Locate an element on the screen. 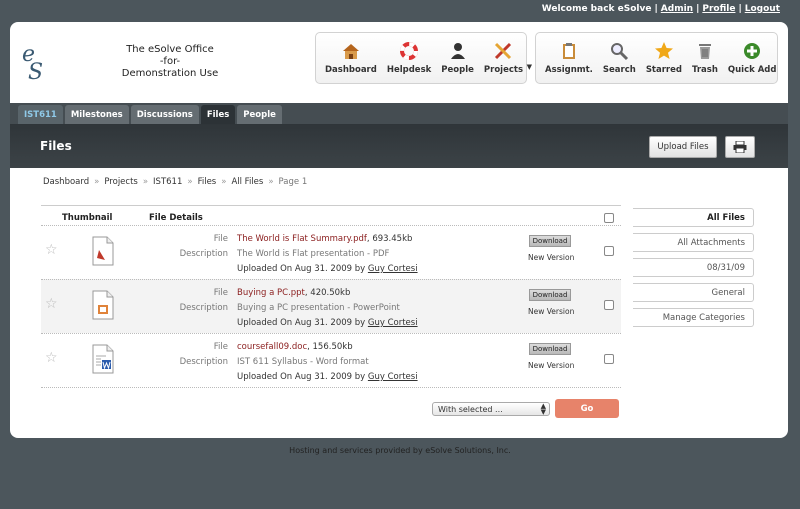 The width and height of the screenshot is (800, 509). breadcrumb-projects: Projects is located at coordinates (121, 182).